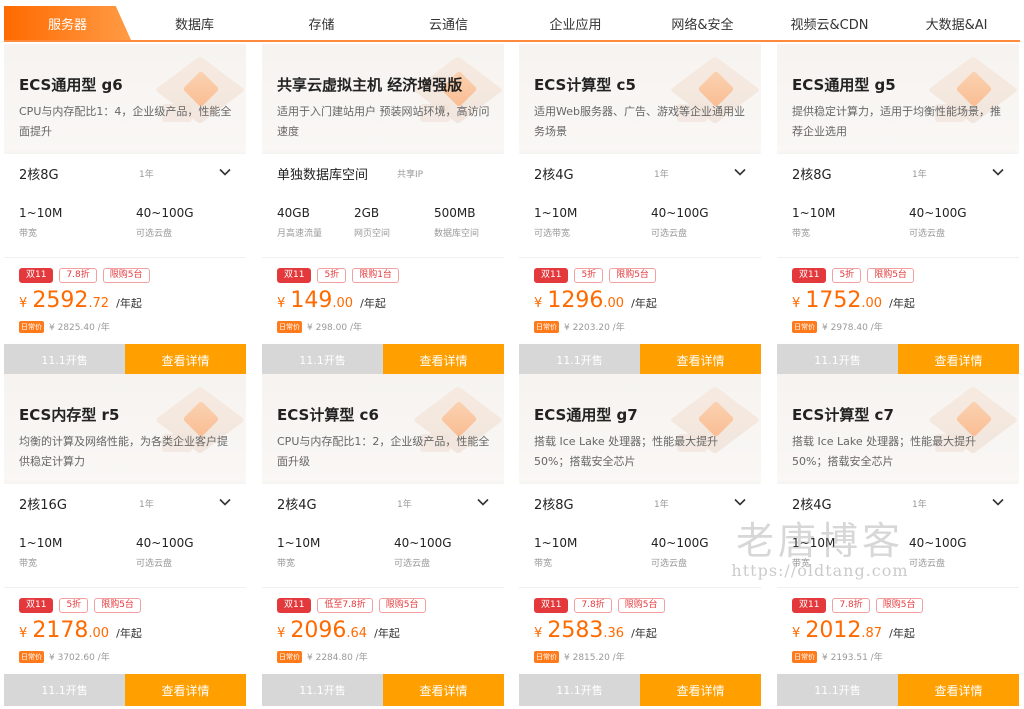  Describe the element at coordinates (586, 415) in the screenshot. I see `product-title: ECS通用型 g7` at that location.